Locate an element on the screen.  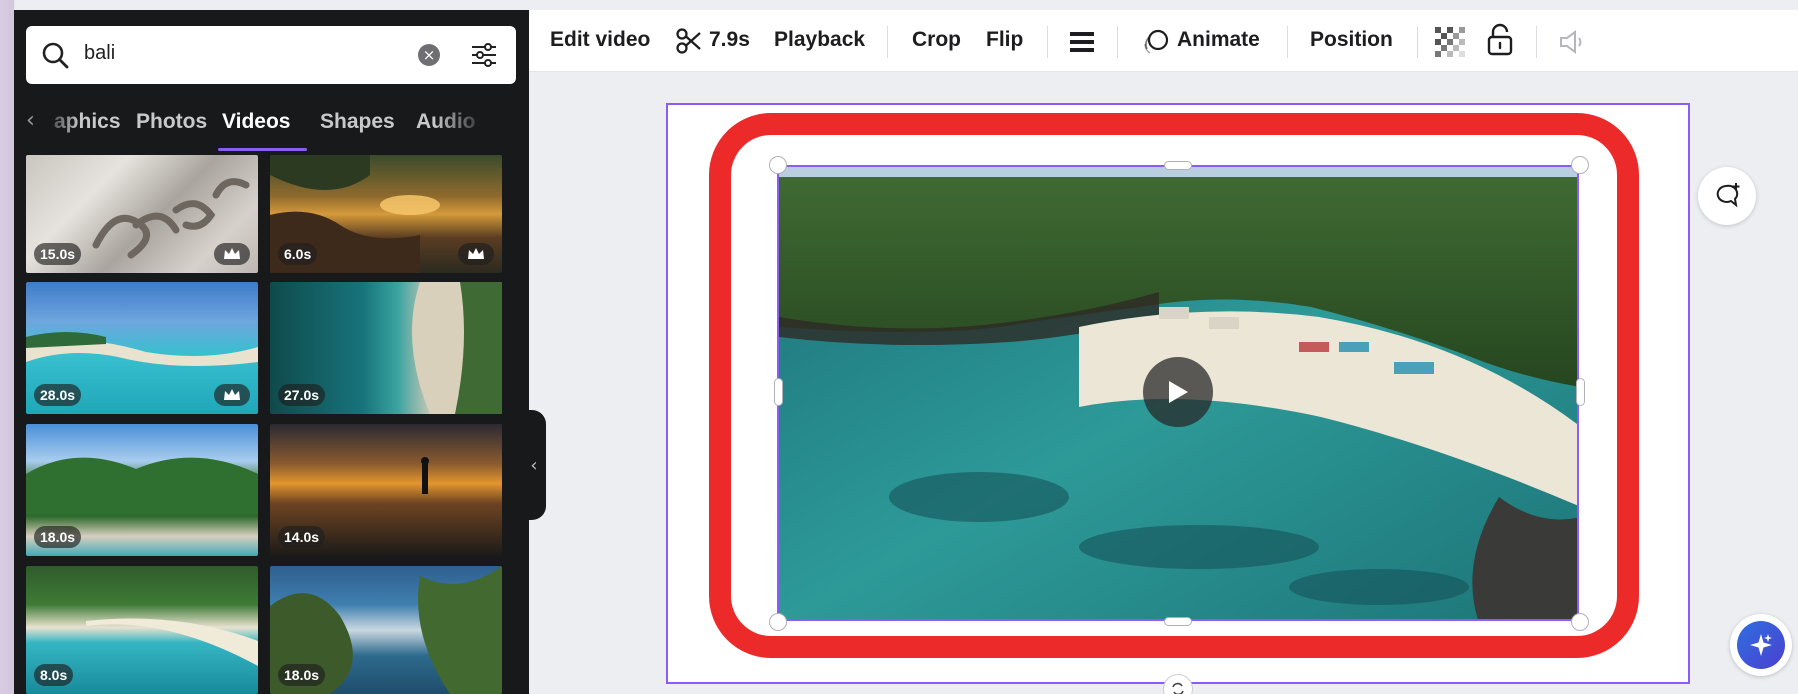
duration-badge: 28.0s is located at coordinates (58, 395).